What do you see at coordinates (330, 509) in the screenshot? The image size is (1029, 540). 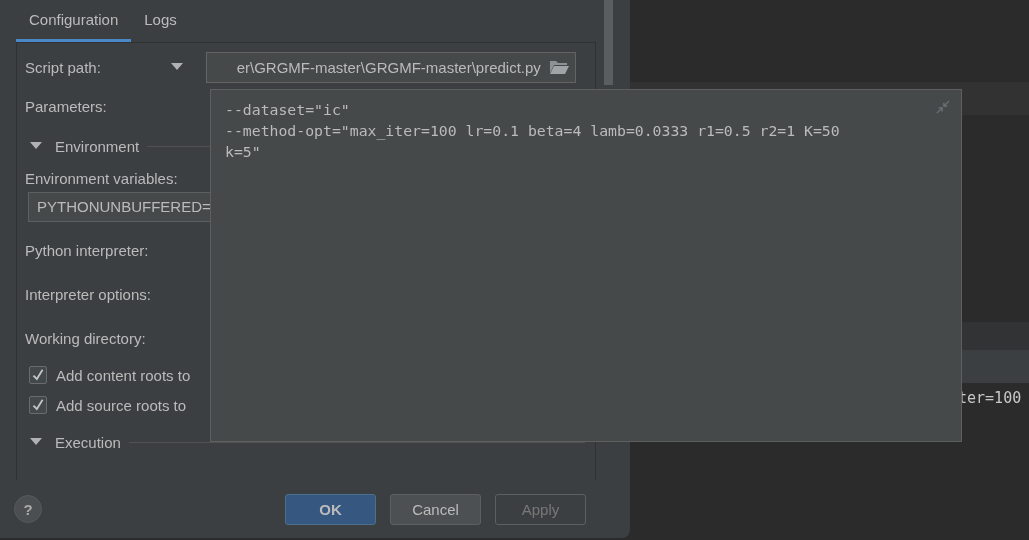 I see `dialog-button: OK` at bounding box center [330, 509].